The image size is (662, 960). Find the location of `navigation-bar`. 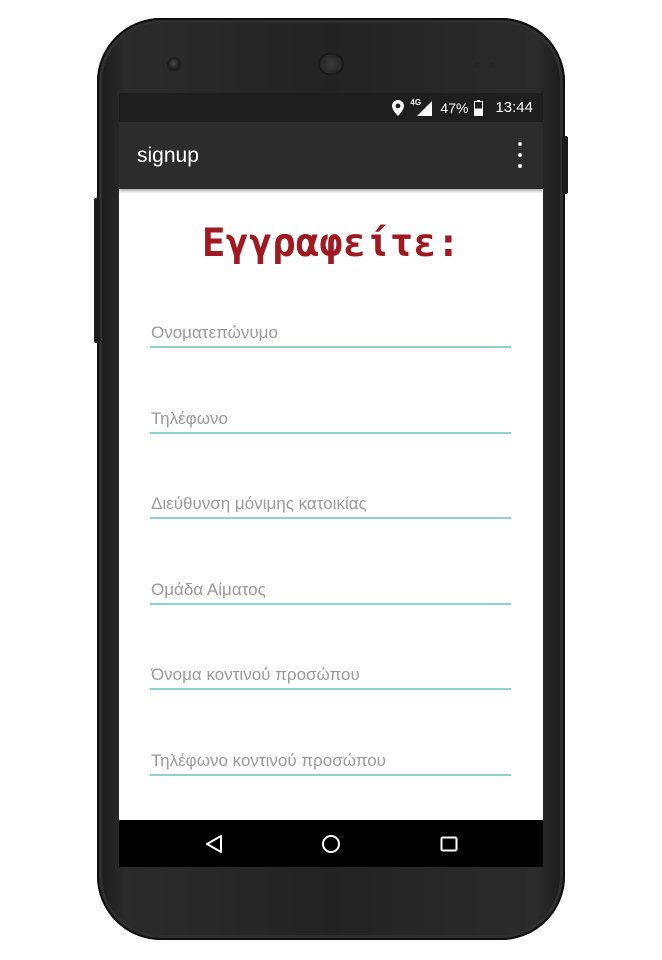

navigation-bar is located at coordinates (331, 843).